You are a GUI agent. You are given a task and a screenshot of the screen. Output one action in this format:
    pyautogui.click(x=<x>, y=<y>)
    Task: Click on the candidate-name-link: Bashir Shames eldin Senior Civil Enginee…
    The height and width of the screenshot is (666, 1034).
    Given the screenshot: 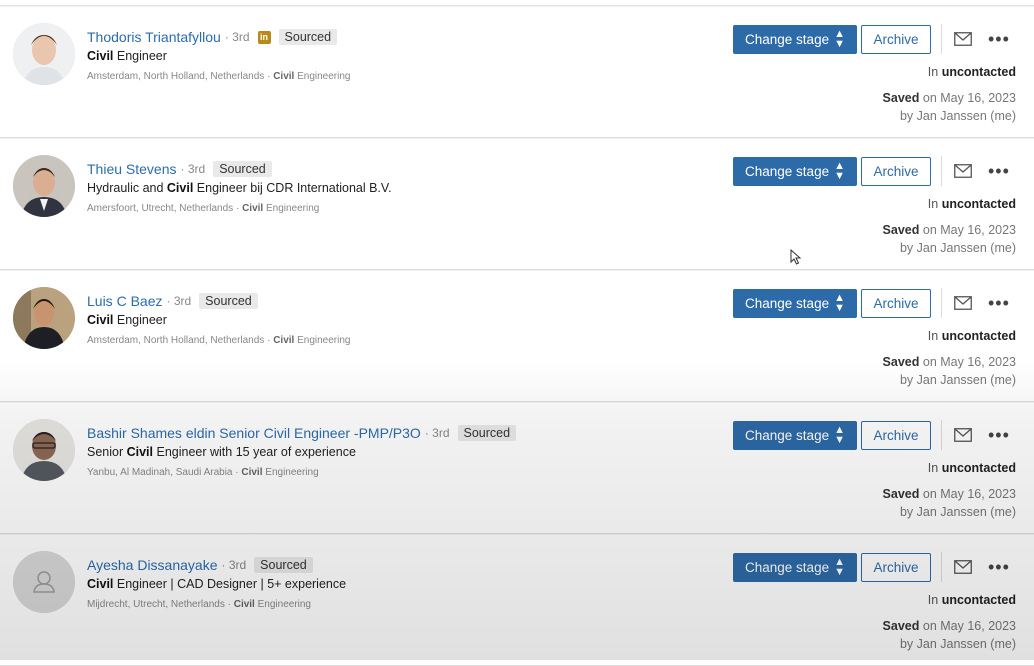 What is the action you would take?
    pyautogui.click(x=254, y=433)
    